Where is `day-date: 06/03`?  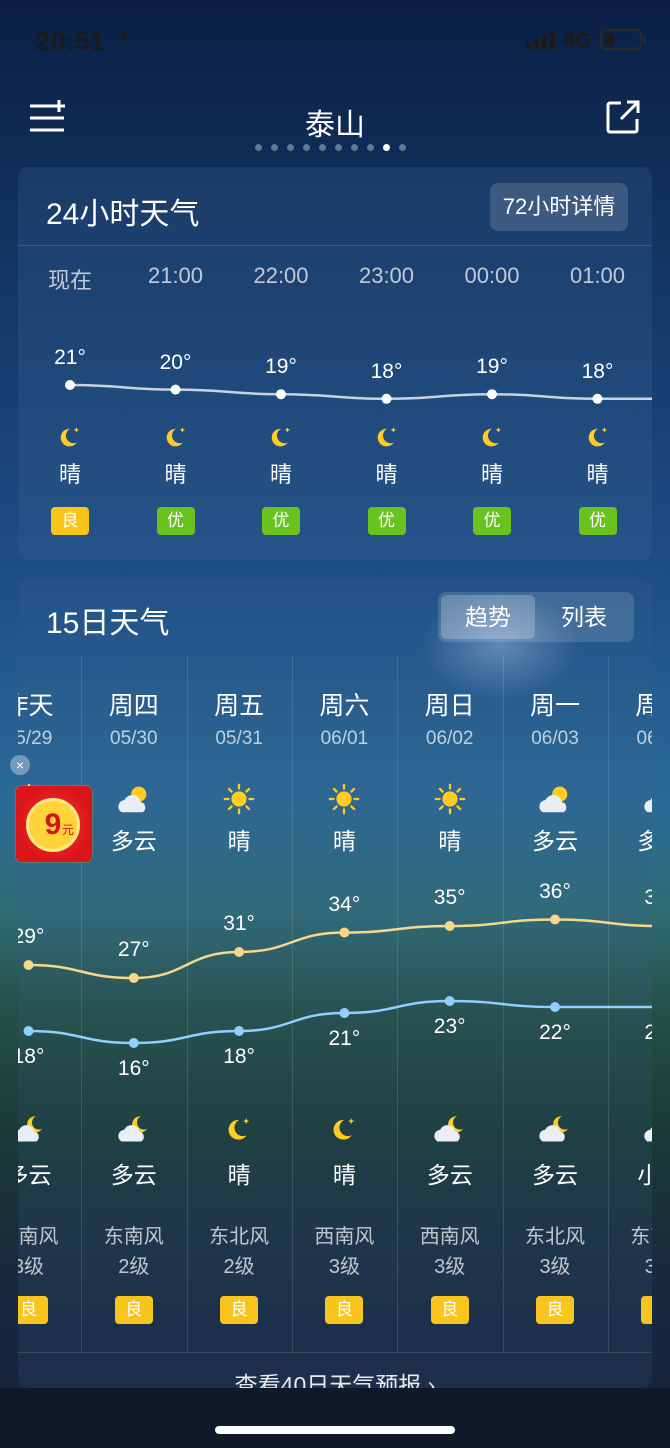
day-date: 06/03 is located at coordinates (555, 738).